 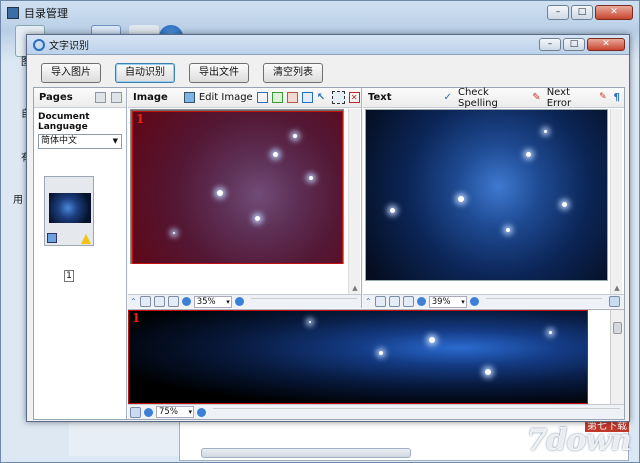 I want to click on text-zoom-select: 39%, so click(x=447, y=301).